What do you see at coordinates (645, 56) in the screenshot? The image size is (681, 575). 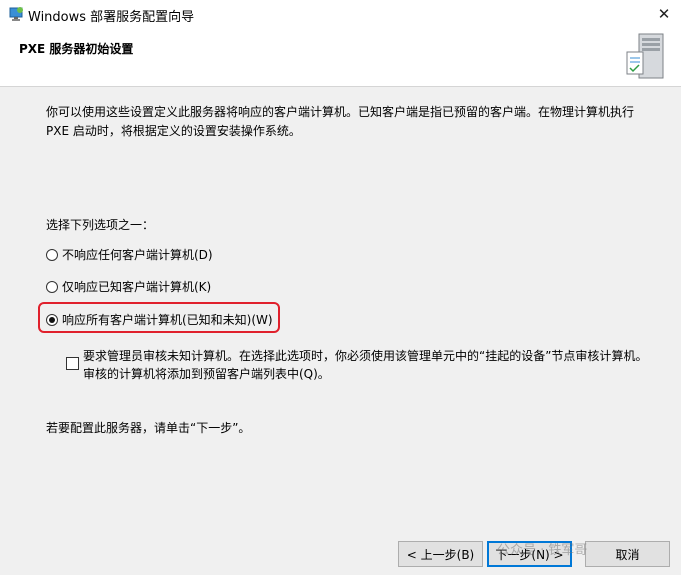 I see `server-icon` at bounding box center [645, 56].